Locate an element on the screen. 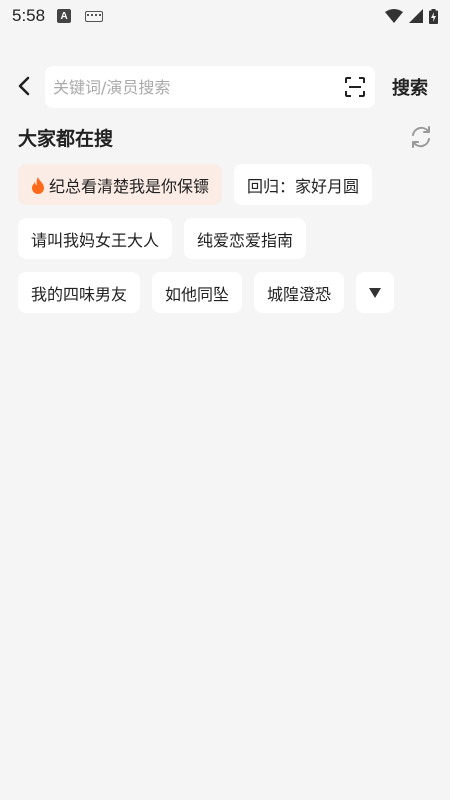  tag-label: 纪总看清楚我是你保镖 is located at coordinates (129, 186).